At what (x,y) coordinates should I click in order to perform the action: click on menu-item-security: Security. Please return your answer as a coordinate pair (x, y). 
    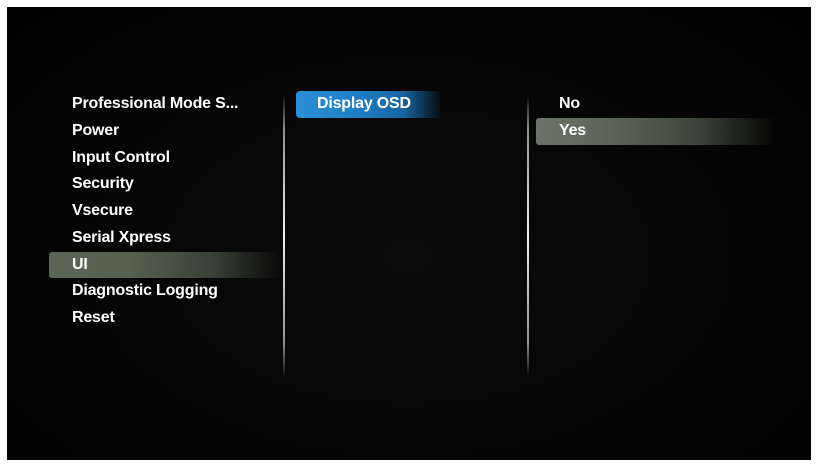
    Looking at the image, I should click on (165, 184).